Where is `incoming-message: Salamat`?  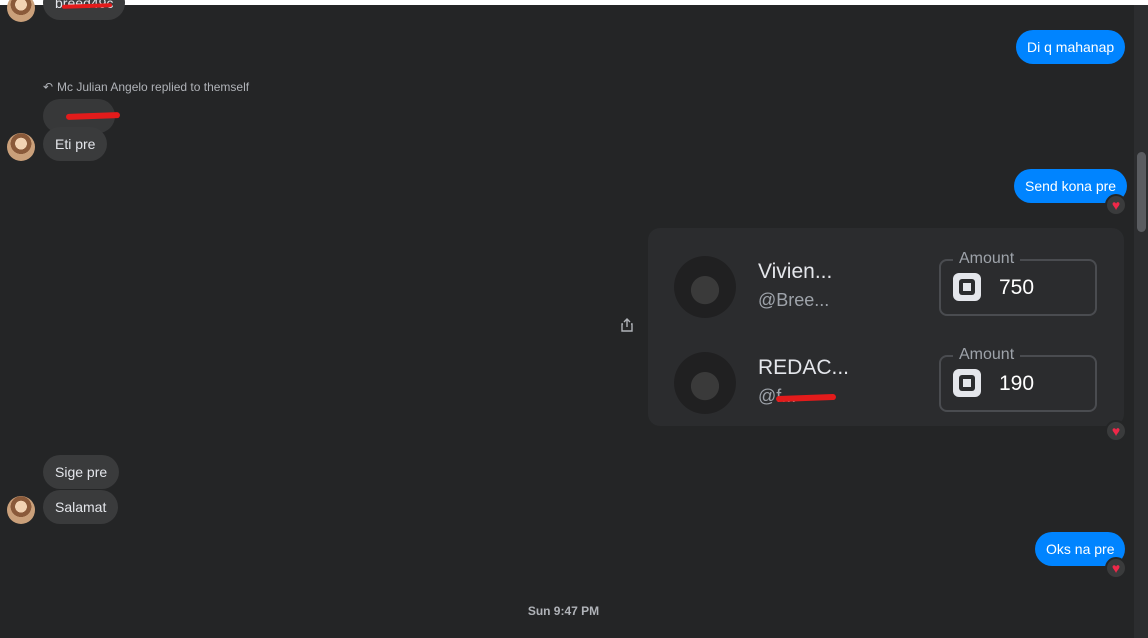 incoming-message: Salamat is located at coordinates (81, 507).